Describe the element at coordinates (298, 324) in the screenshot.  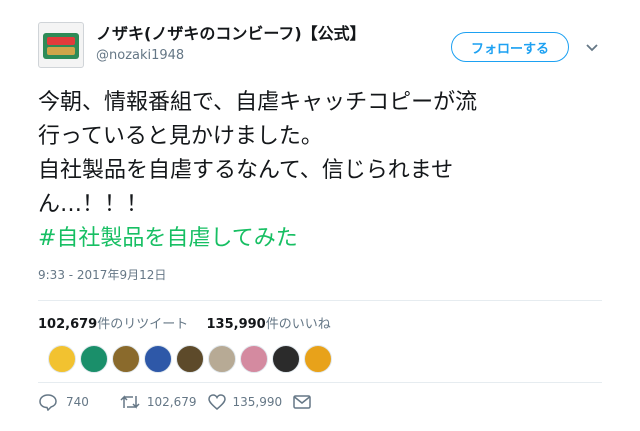
I see `like-label: 件のいいね` at that location.